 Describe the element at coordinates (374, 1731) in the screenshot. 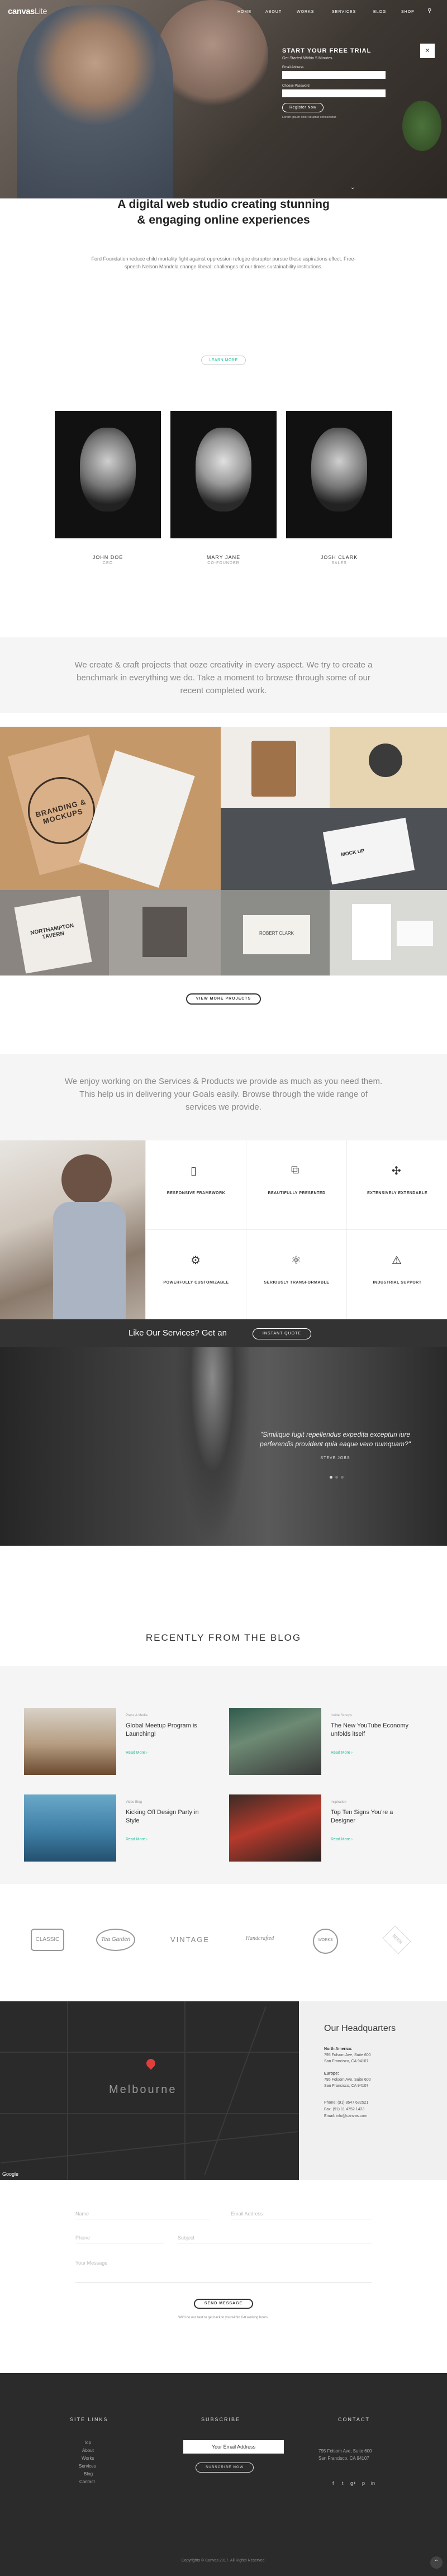

I see `blog-title: The New YouTube Economy unfolds itself` at that location.